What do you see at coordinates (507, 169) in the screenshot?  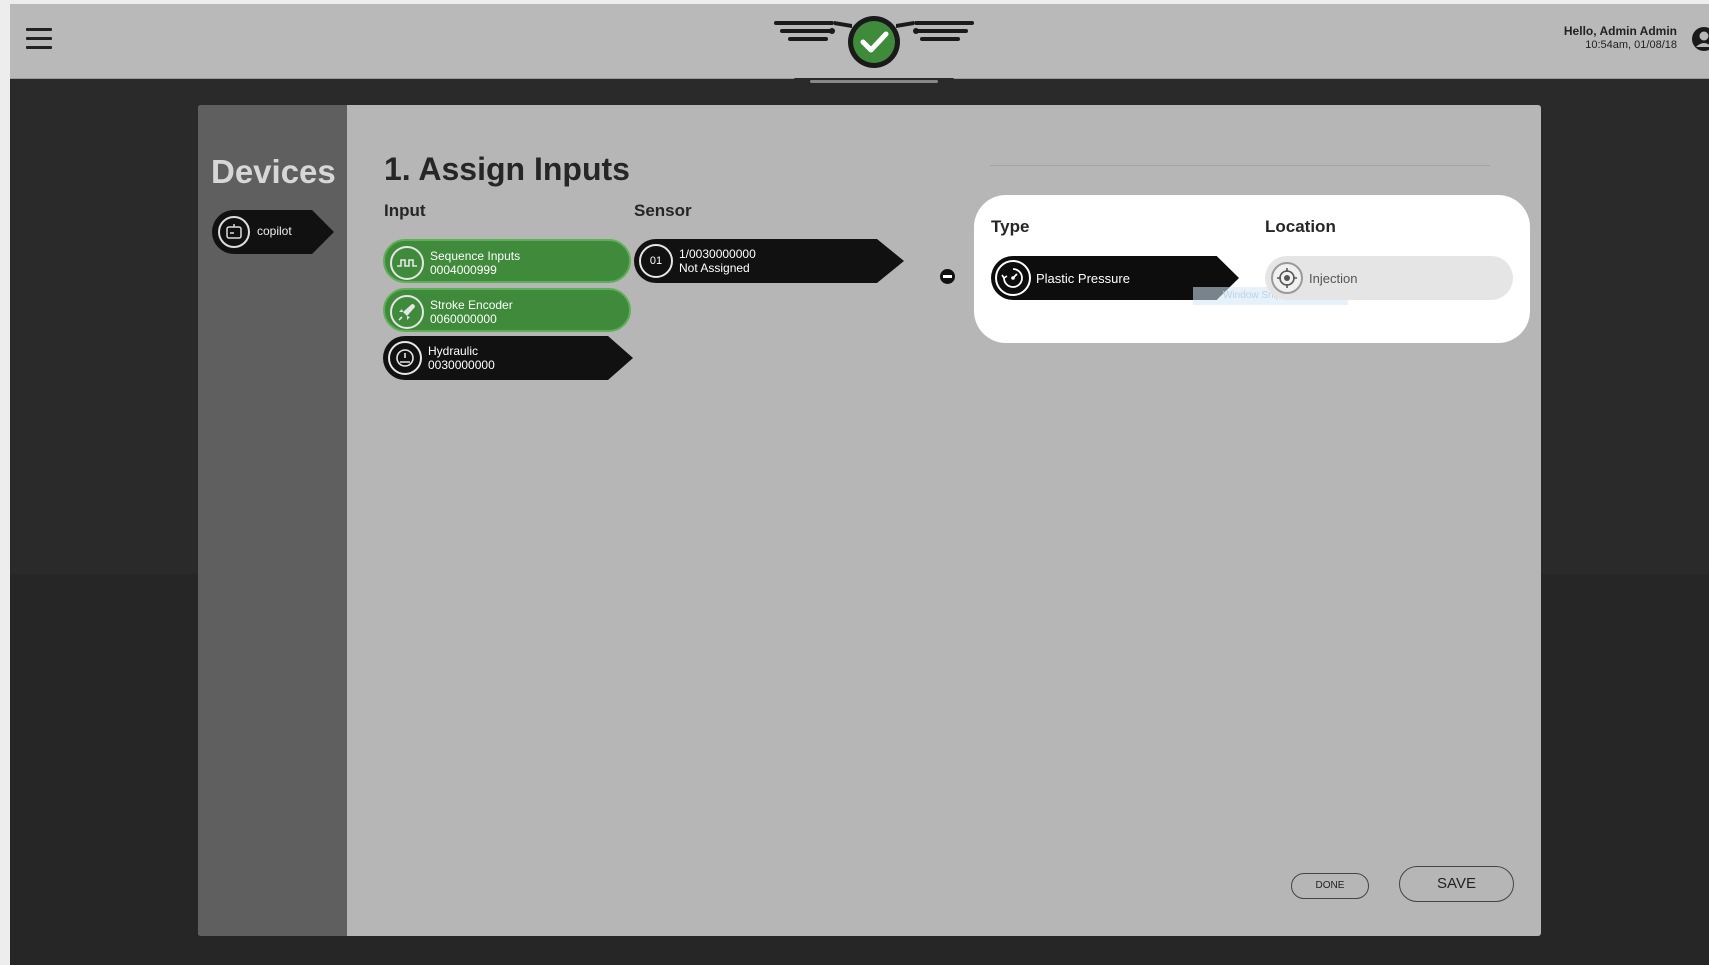 I see `page-title: 1. Assign Inputs` at bounding box center [507, 169].